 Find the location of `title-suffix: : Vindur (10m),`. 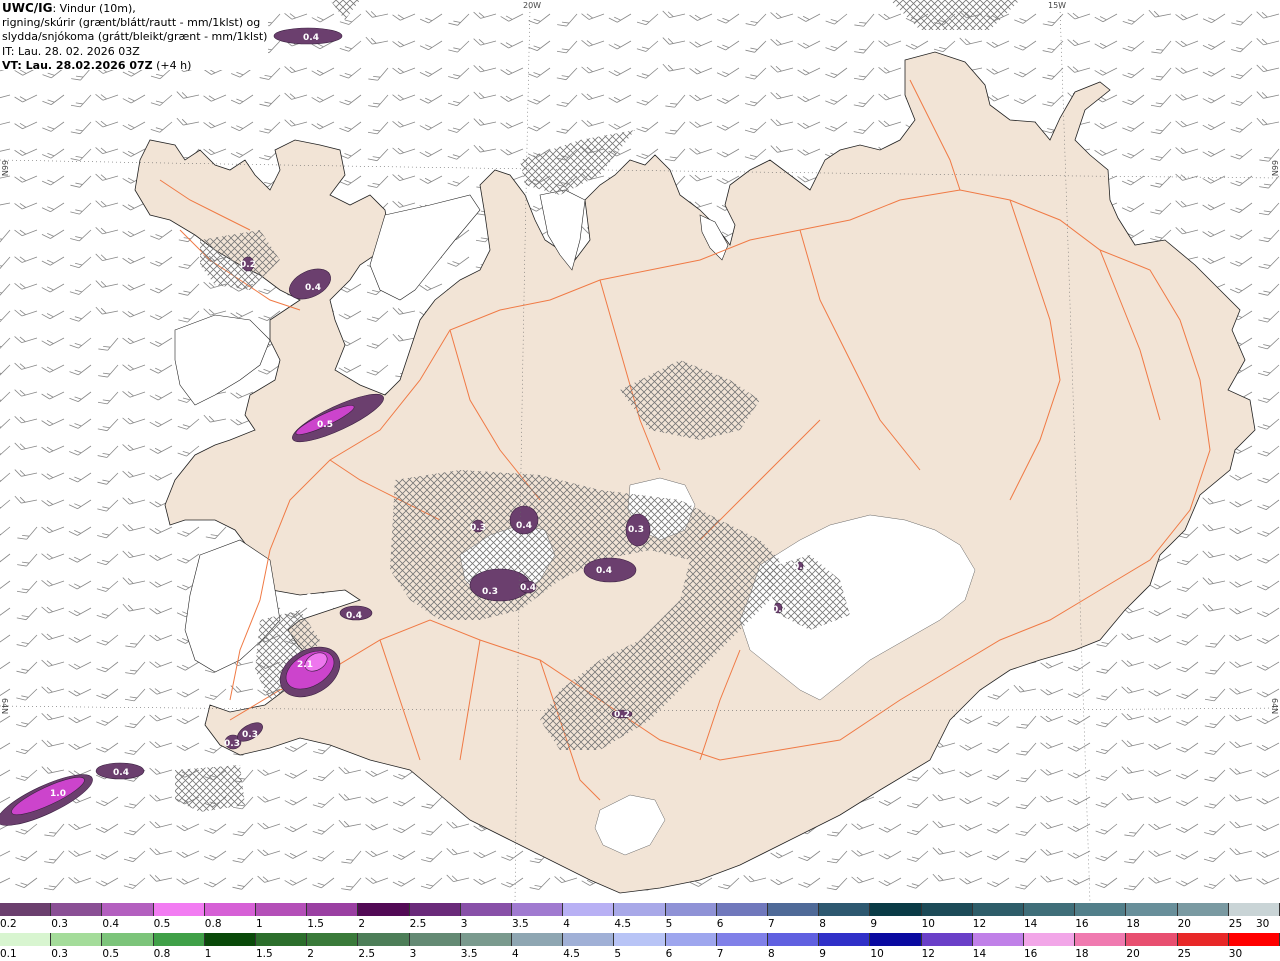

title-suffix: : Vindur (10m), is located at coordinates (94, 8).